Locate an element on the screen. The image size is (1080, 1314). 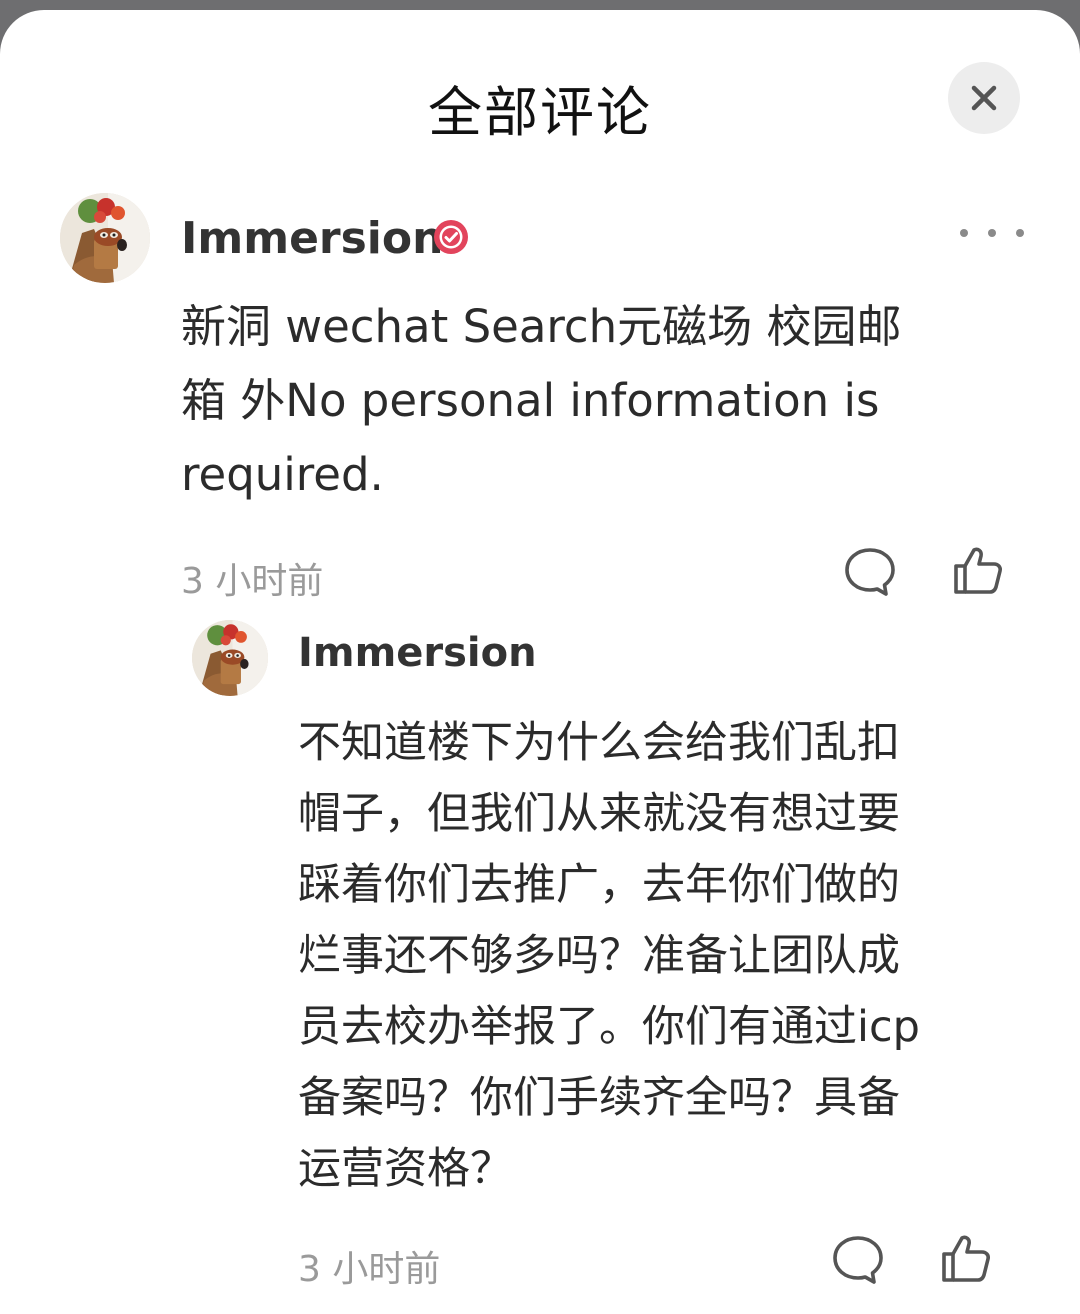
reply-timestamp: 3 小时前 is located at coordinates (369, 1269).